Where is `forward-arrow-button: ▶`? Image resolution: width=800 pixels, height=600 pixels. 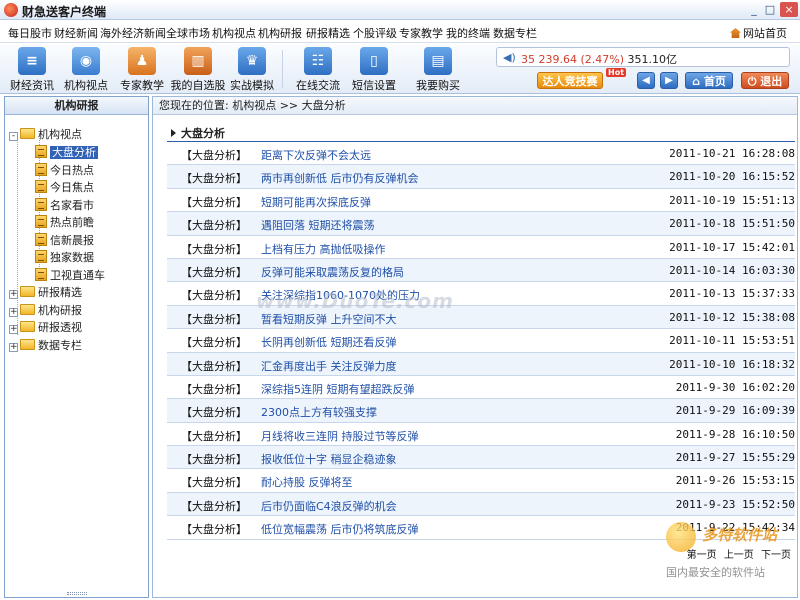
forward-arrow-button: ▶ is located at coordinates (669, 80).